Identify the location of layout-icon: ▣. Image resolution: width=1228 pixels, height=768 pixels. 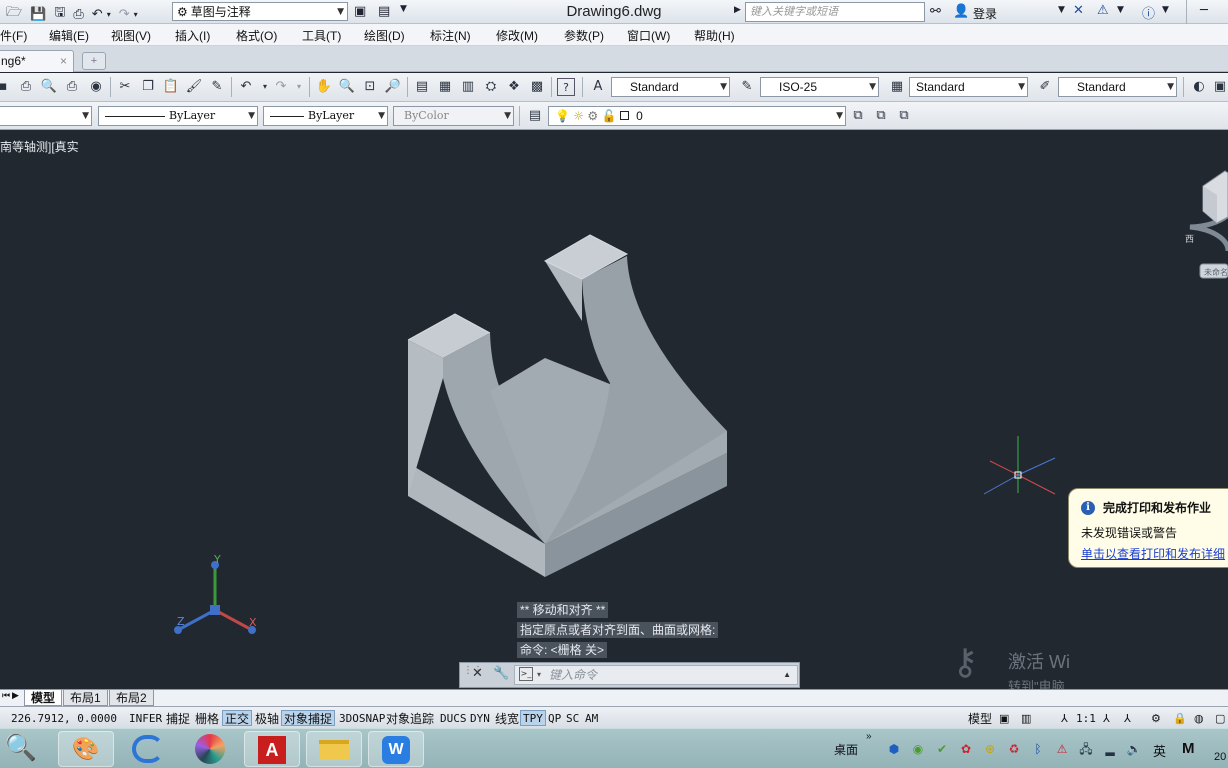
(1219, 87).